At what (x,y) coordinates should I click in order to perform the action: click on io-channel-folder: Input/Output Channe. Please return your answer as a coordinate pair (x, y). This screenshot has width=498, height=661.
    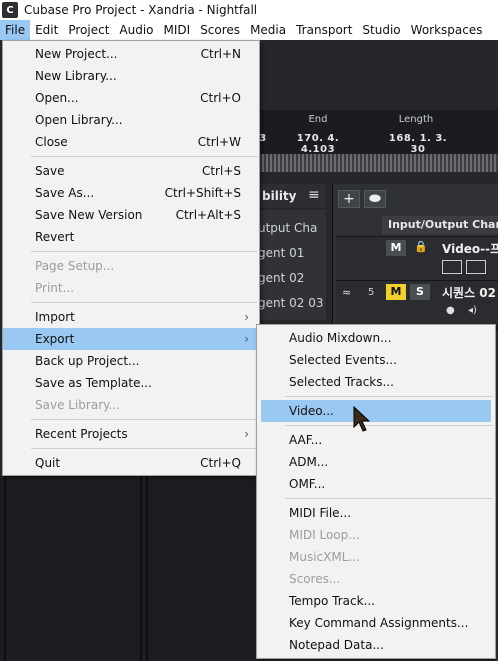
    Looking at the image, I should click on (440, 225).